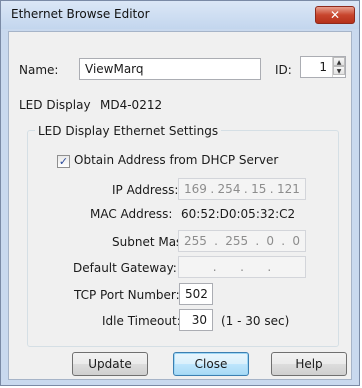 This screenshot has width=362, height=388. I want to click on idle-timeout-field: 30, so click(196, 320).